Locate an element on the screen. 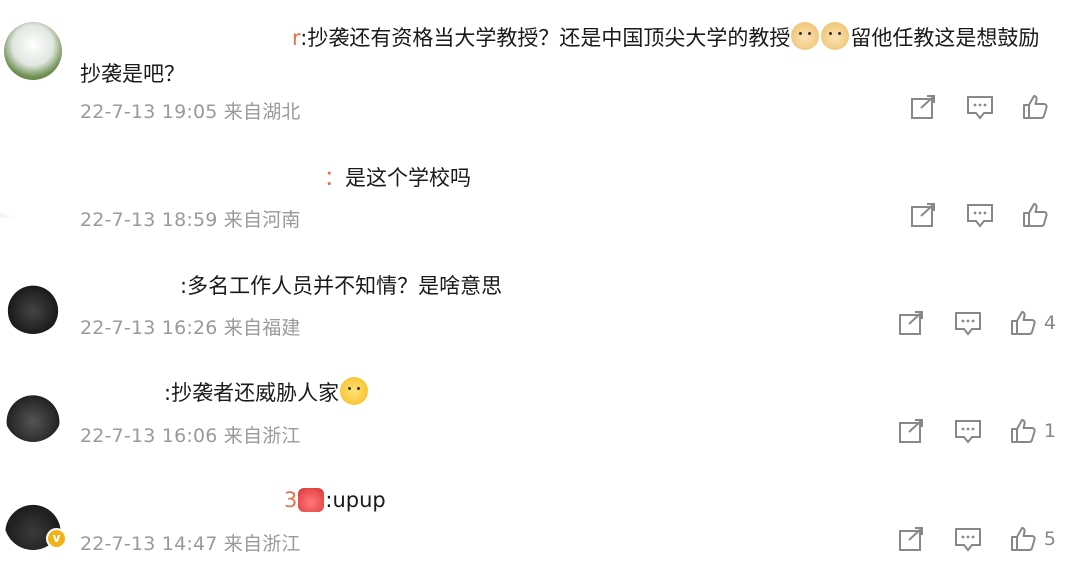  username: ： is located at coordinates (334, 178).